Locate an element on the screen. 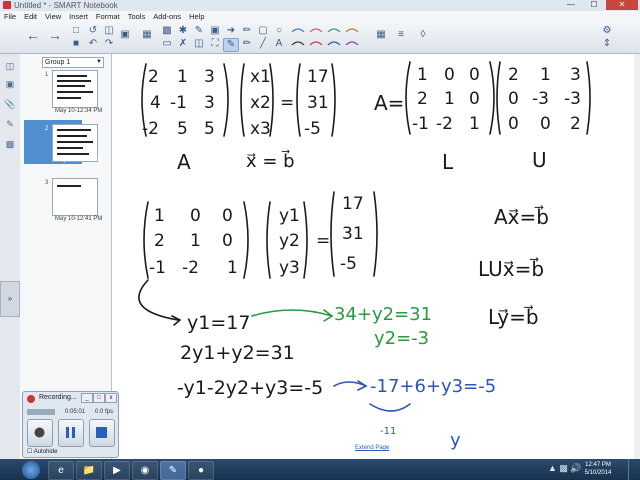  text-icon: A is located at coordinates (279, 44).